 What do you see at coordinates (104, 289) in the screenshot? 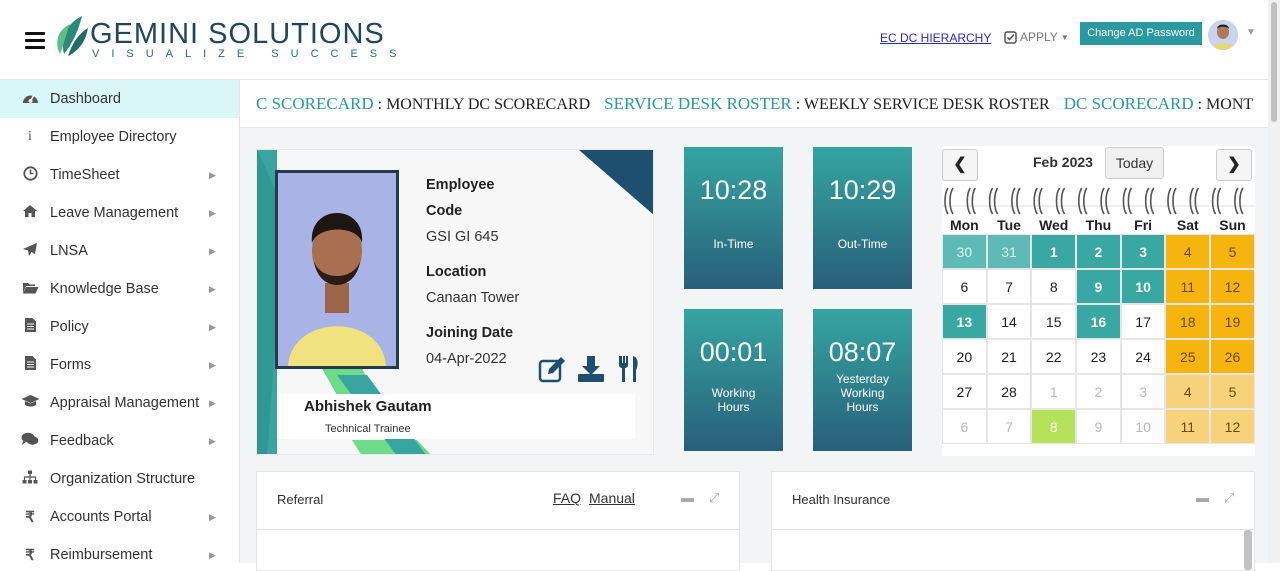
I see `sidebar-item-label: Knowledge Base` at bounding box center [104, 289].